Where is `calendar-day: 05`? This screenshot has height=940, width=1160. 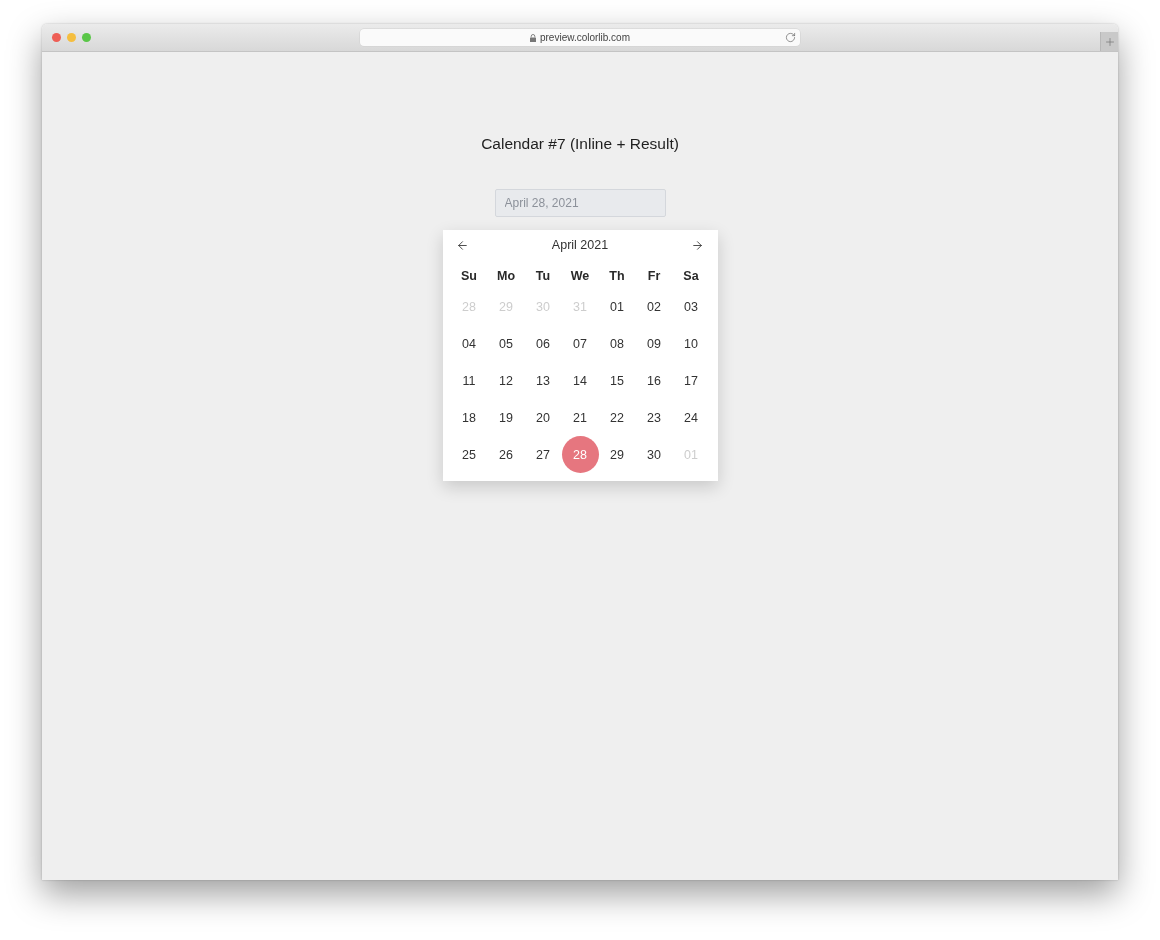
calendar-day: 05 is located at coordinates (506, 343).